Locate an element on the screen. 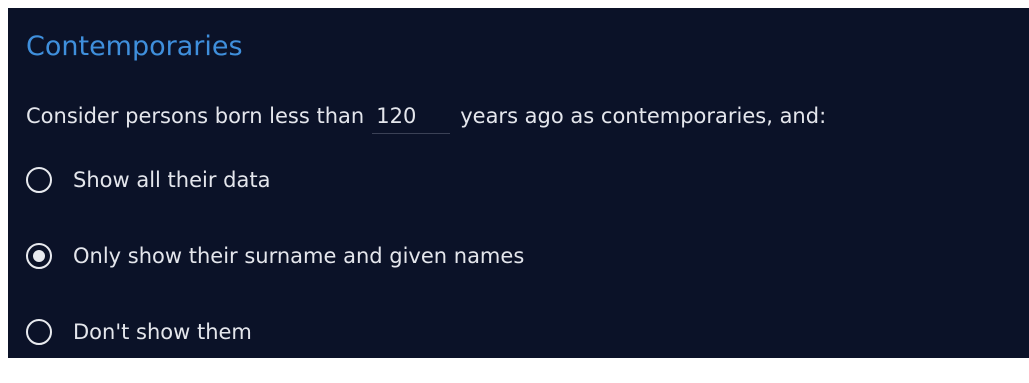  option-hide-them: Don't show them is located at coordinates (275, 332).